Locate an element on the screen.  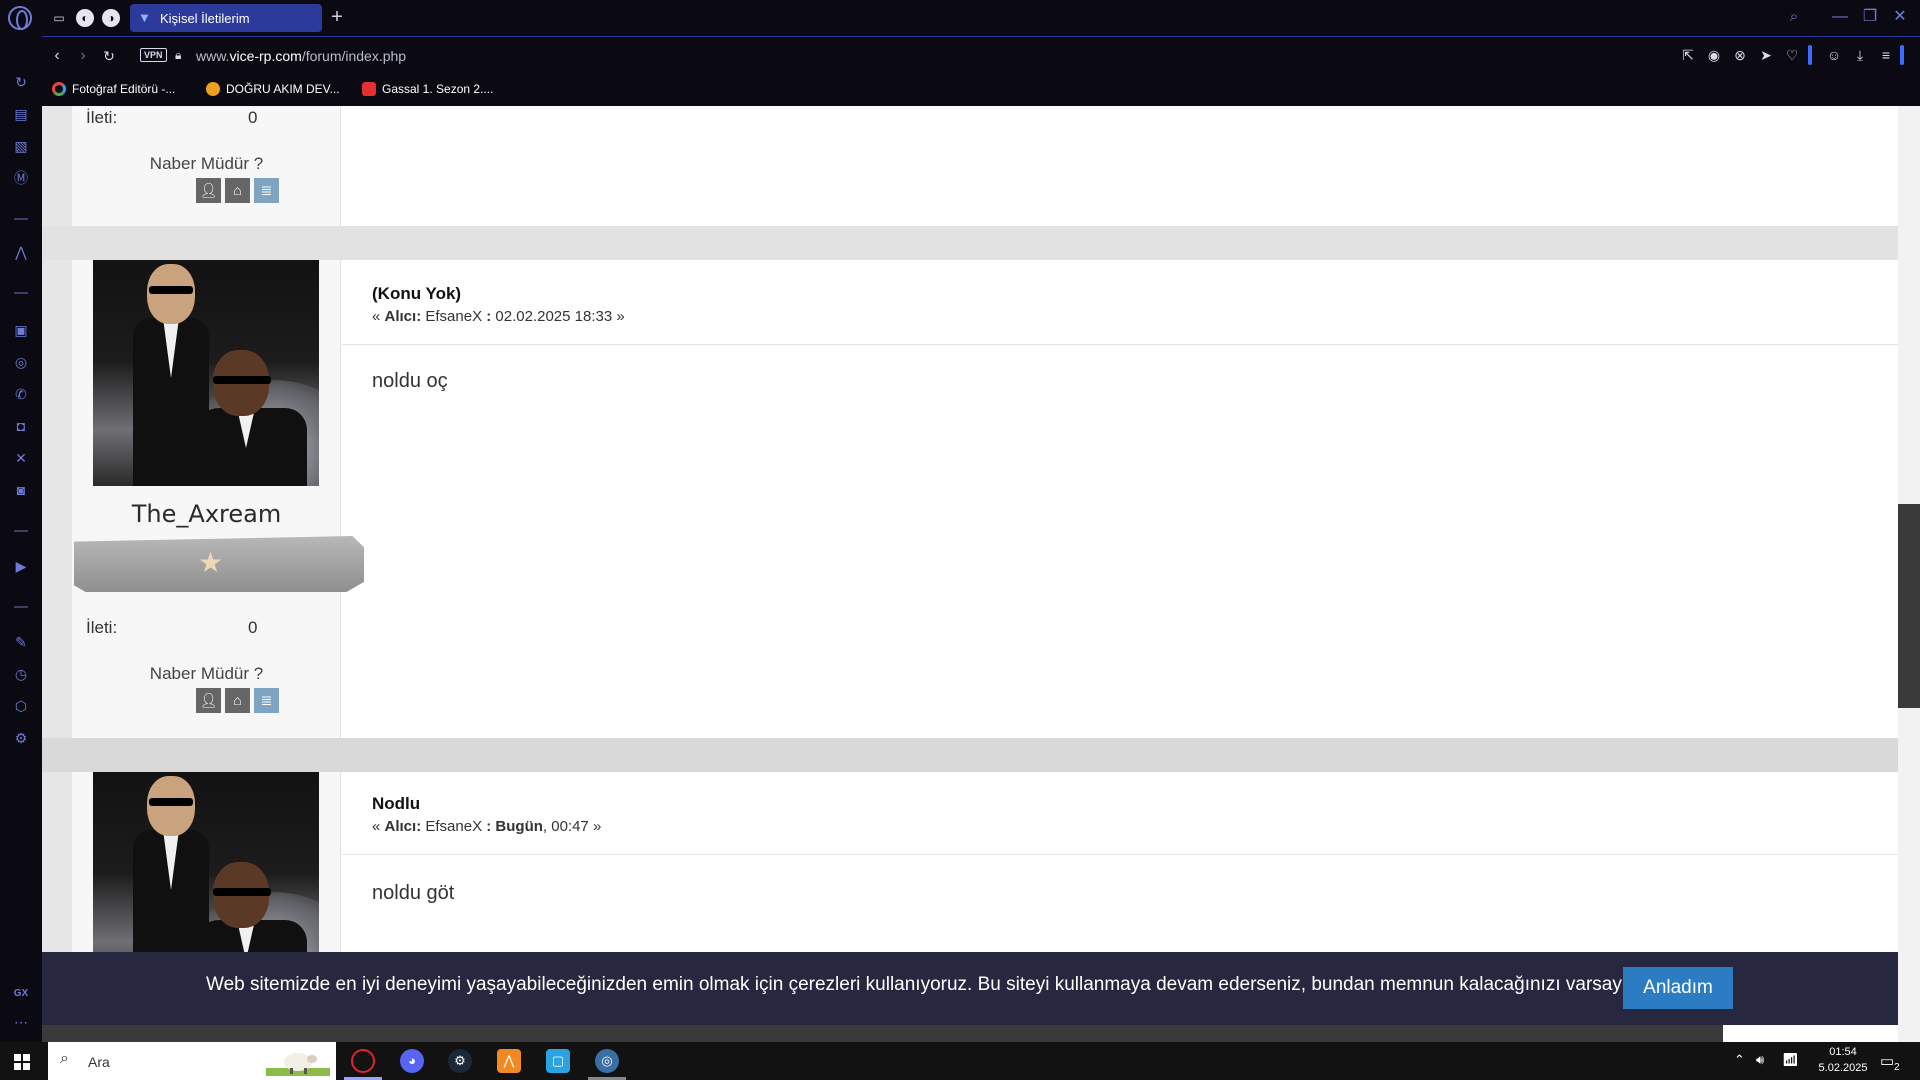
tab-active: ▼ Kişisel İletilerim is located at coordinates (226, 18).